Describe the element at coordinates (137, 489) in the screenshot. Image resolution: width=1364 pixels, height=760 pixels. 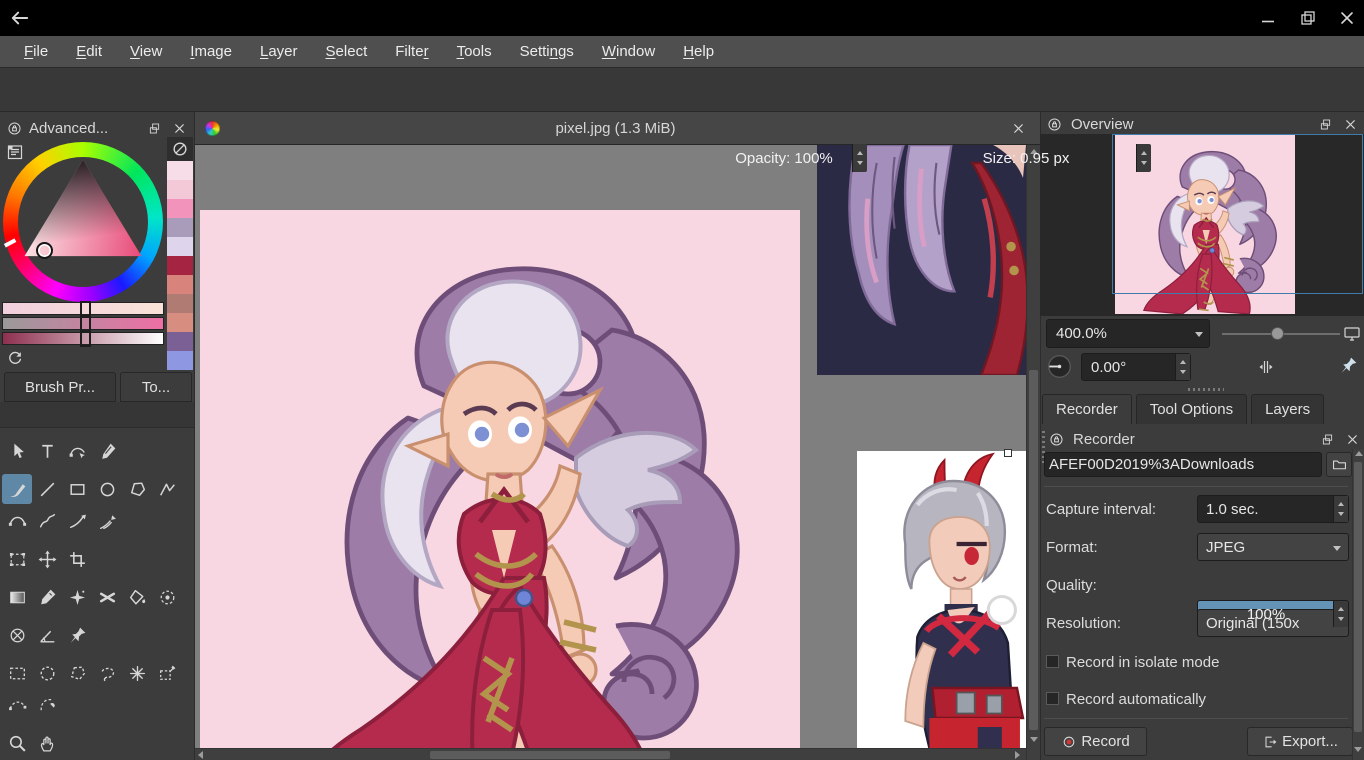
I see `tool-polygon` at that location.